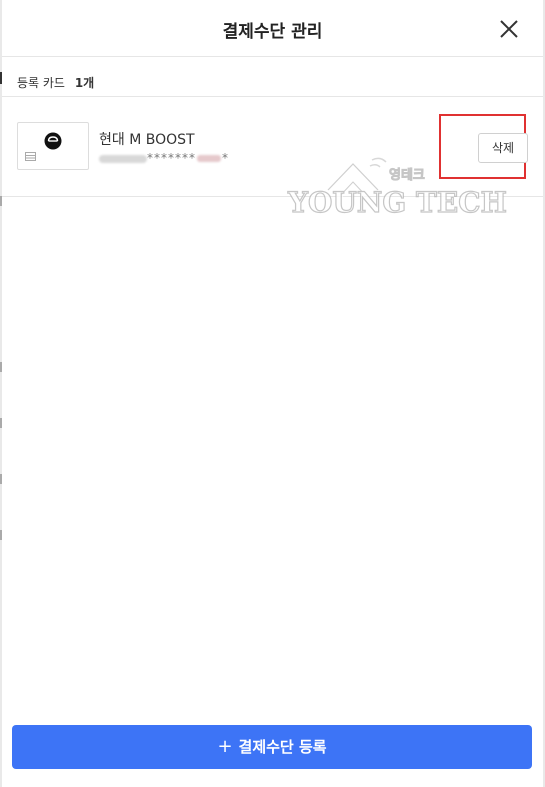 Image resolution: width=545 pixels, height=787 pixels. I want to click on card-number-mask: *******, so click(171, 158).